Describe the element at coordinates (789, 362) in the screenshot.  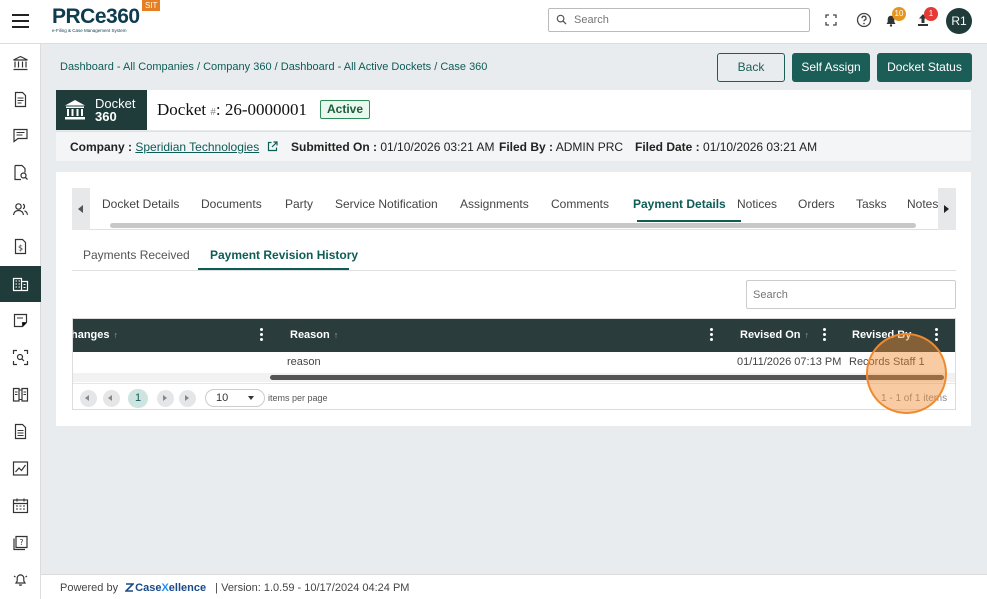
I see `cell-revised-on: 01/11/2026 07:13 PM` at that location.